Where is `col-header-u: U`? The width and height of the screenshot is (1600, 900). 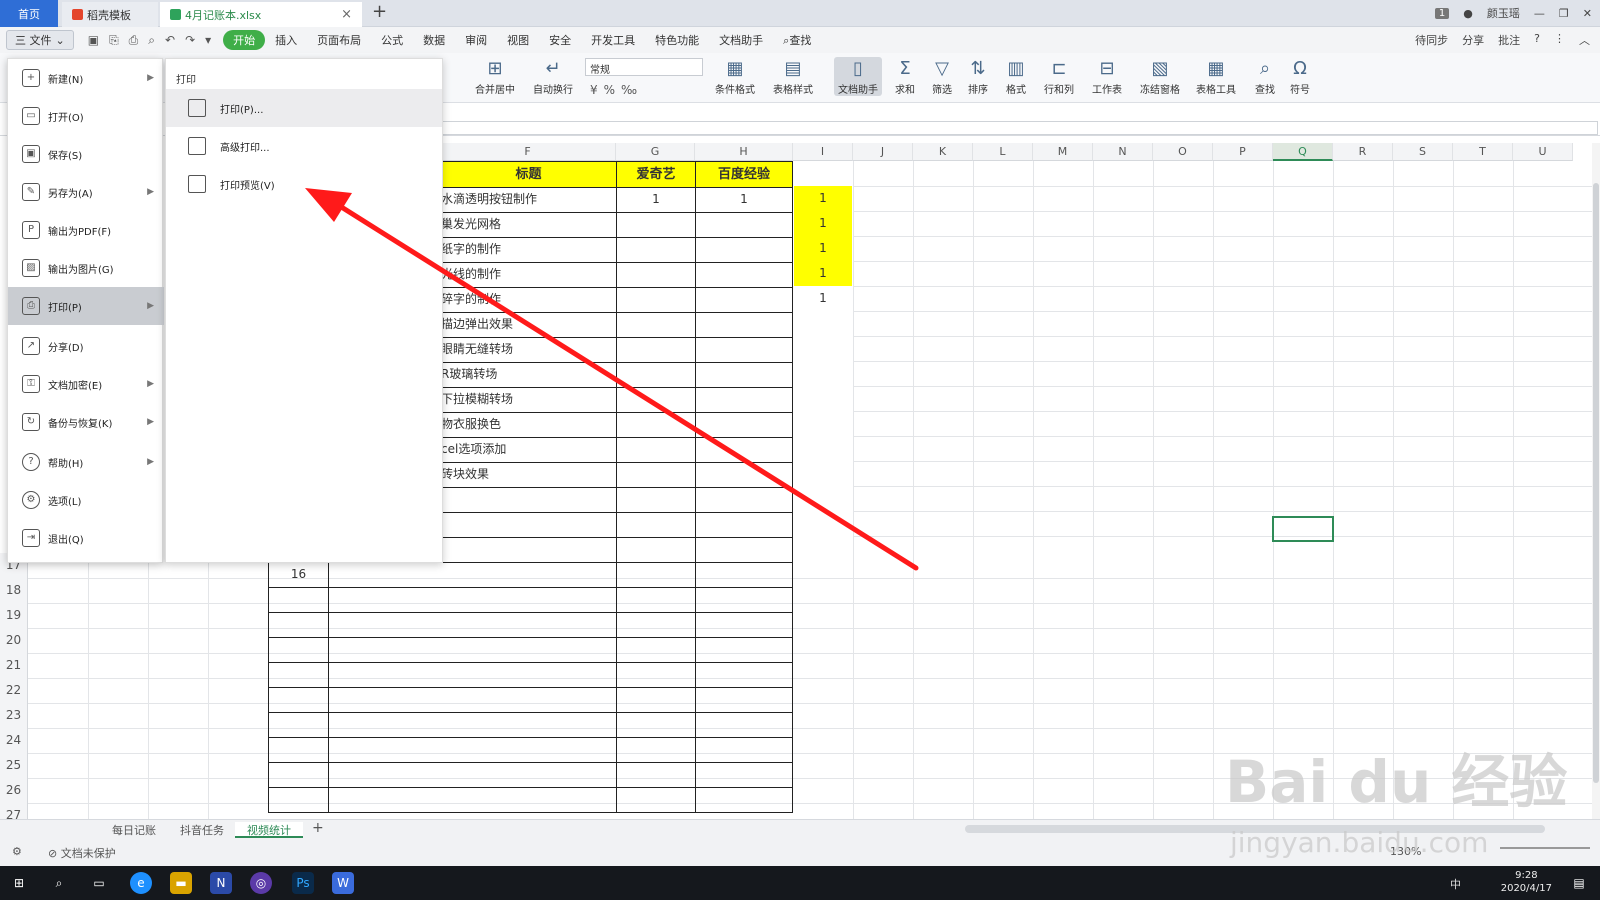
col-header-u: U is located at coordinates (1543, 152).